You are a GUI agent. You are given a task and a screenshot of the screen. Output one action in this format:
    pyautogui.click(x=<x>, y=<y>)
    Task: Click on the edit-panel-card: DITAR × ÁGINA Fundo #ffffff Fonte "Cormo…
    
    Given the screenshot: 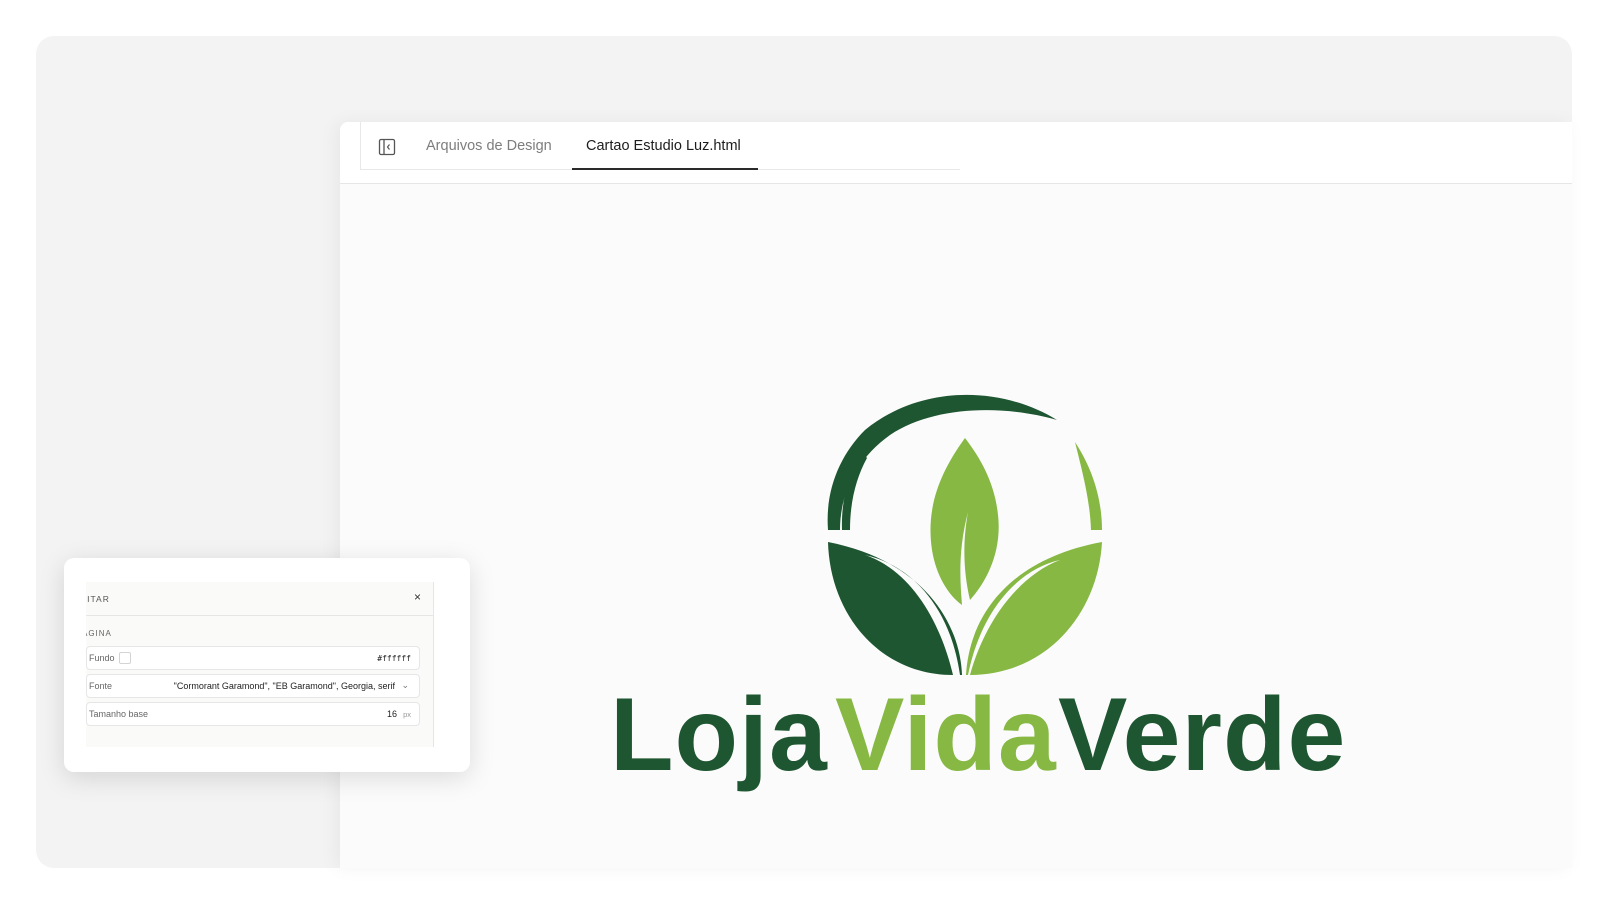 What is the action you would take?
    pyautogui.click(x=267, y=665)
    